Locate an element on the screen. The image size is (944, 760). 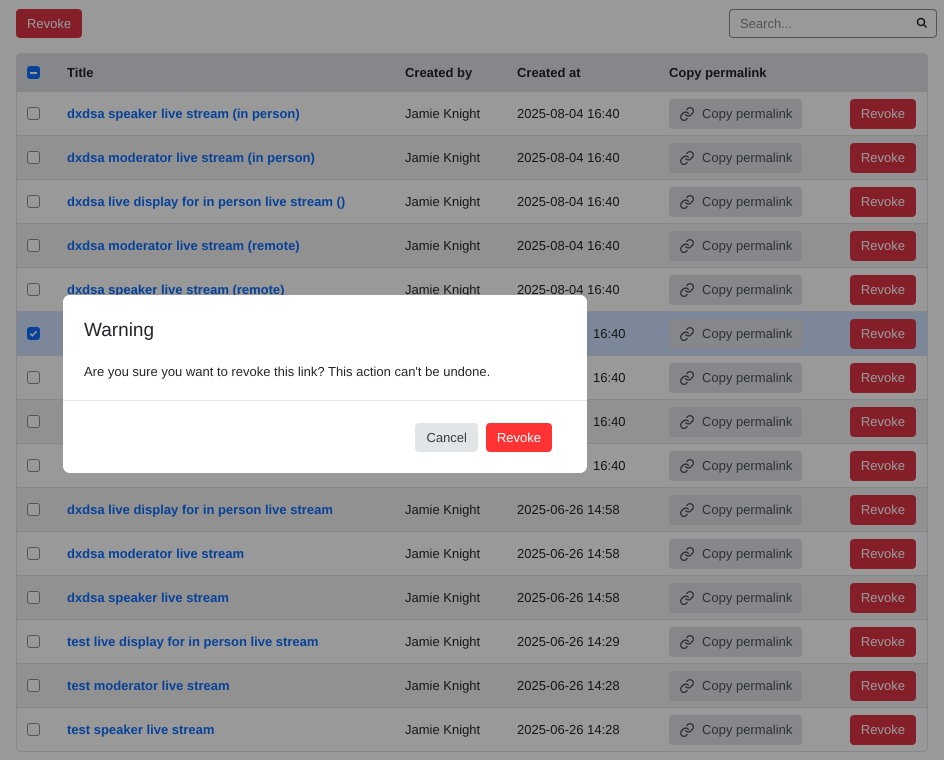
cancel-button: Cancel is located at coordinates (446, 437).